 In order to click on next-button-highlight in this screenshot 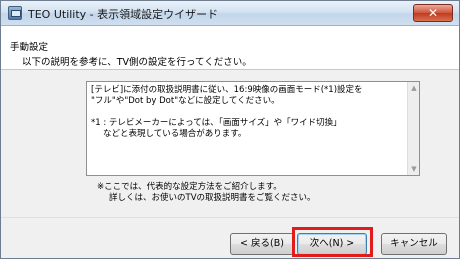, I will do `click(332, 242)`.